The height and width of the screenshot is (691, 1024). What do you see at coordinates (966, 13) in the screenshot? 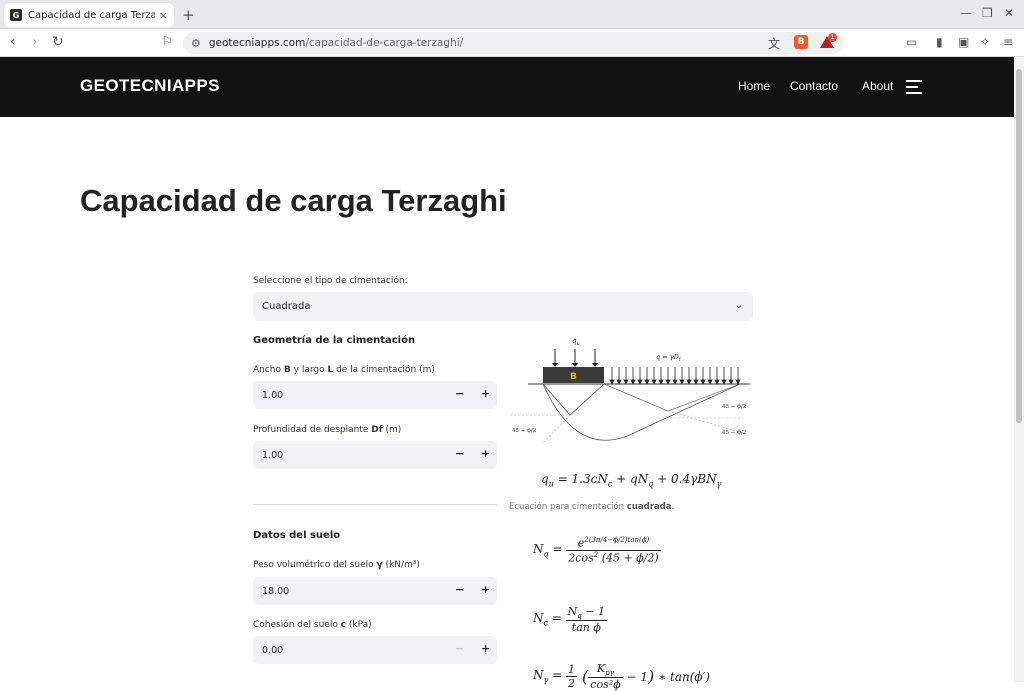
I see `minimize-icon: —` at bounding box center [966, 13].